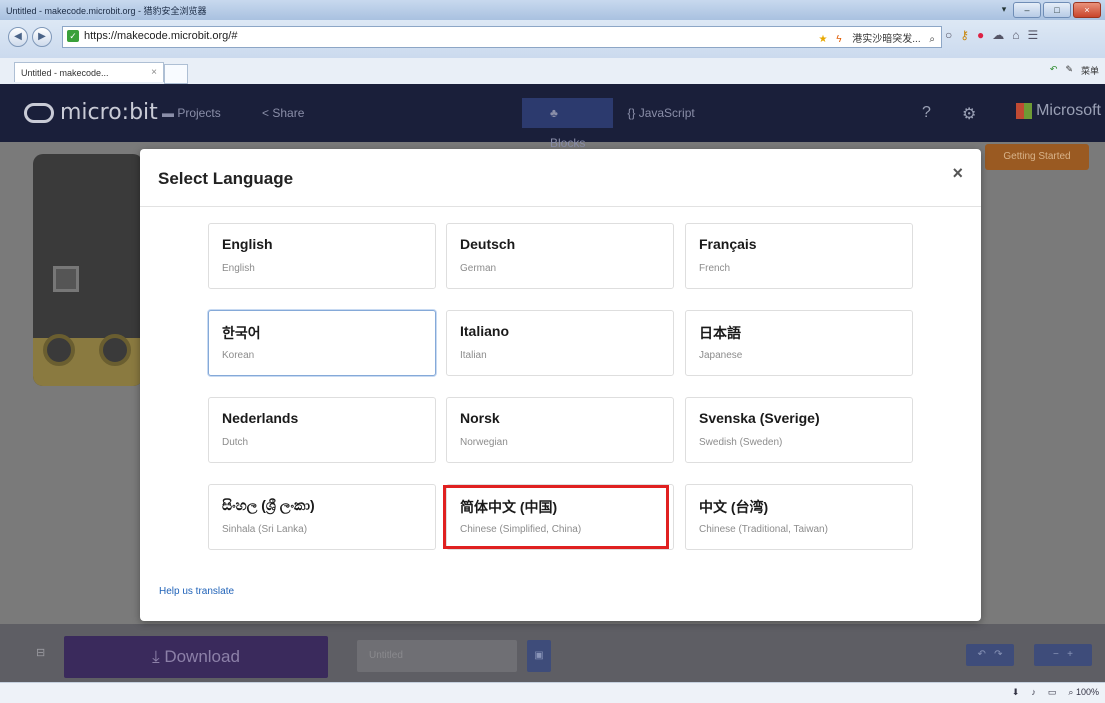  What do you see at coordinates (1027, 10) in the screenshot?
I see `minimize-button: –` at bounding box center [1027, 10].